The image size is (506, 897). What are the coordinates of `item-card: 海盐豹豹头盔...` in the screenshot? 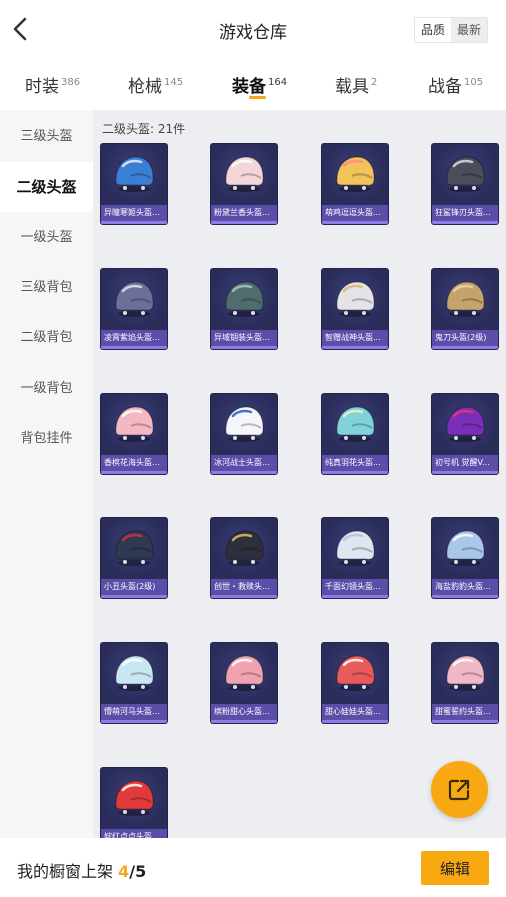 It's located at (465, 558).